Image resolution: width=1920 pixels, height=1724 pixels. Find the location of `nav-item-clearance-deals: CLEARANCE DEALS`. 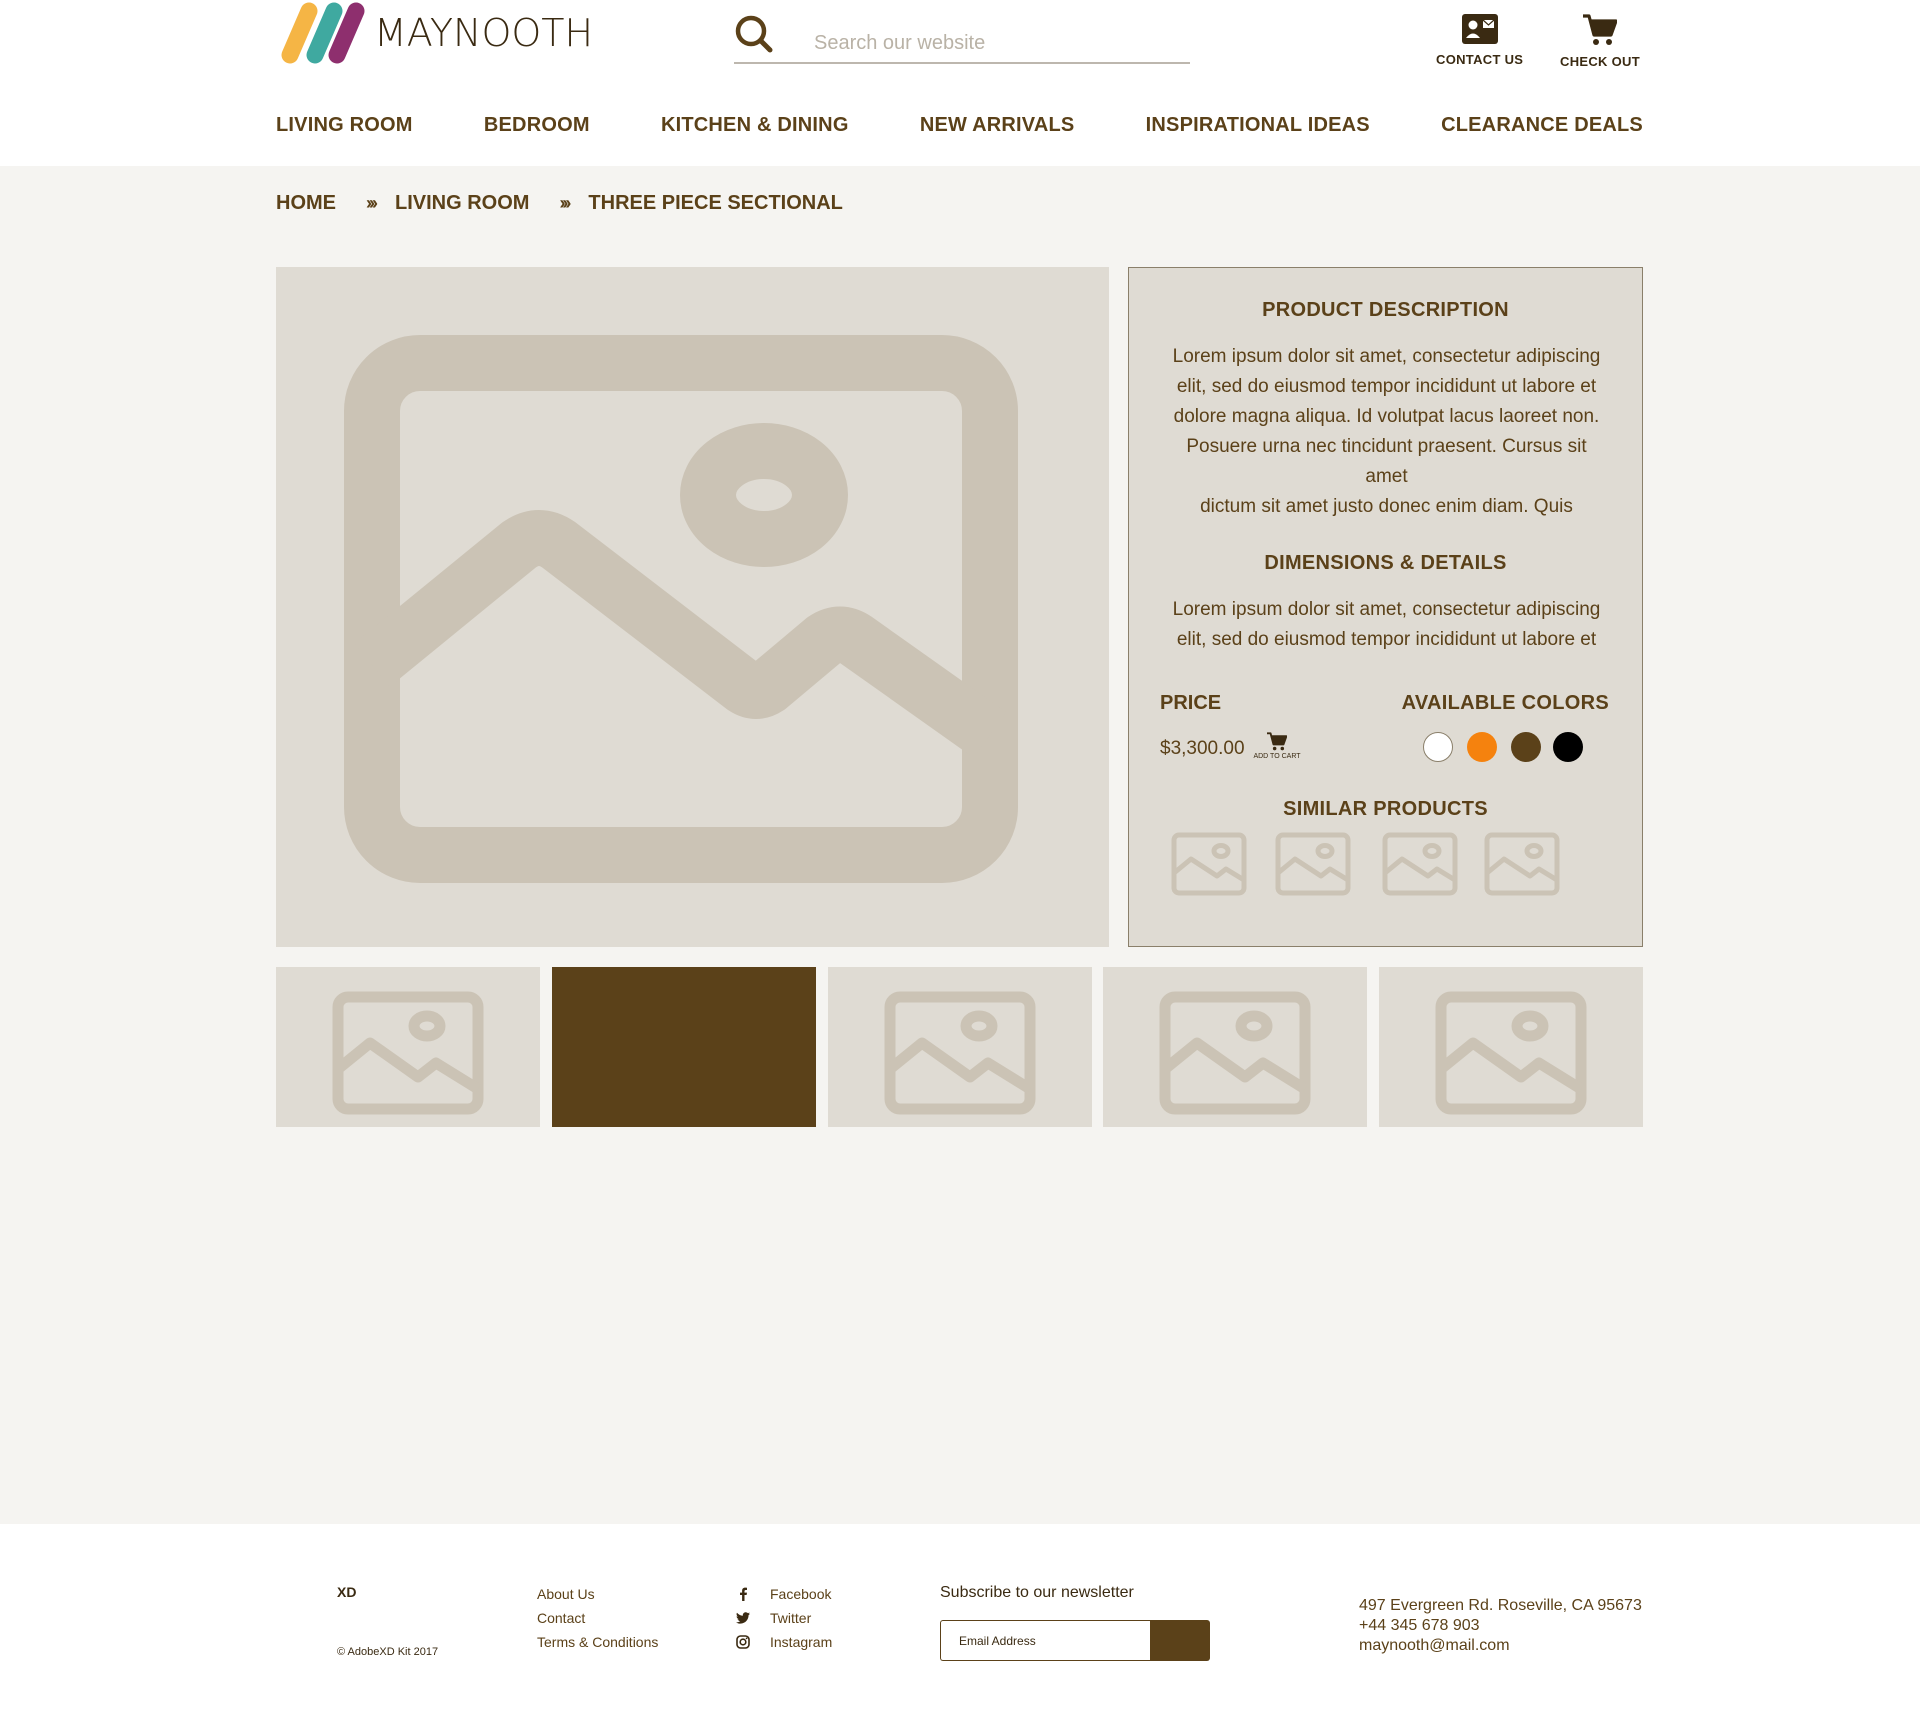

nav-item-clearance-deals: CLEARANCE DEALS is located at coordinates (1542, 125).